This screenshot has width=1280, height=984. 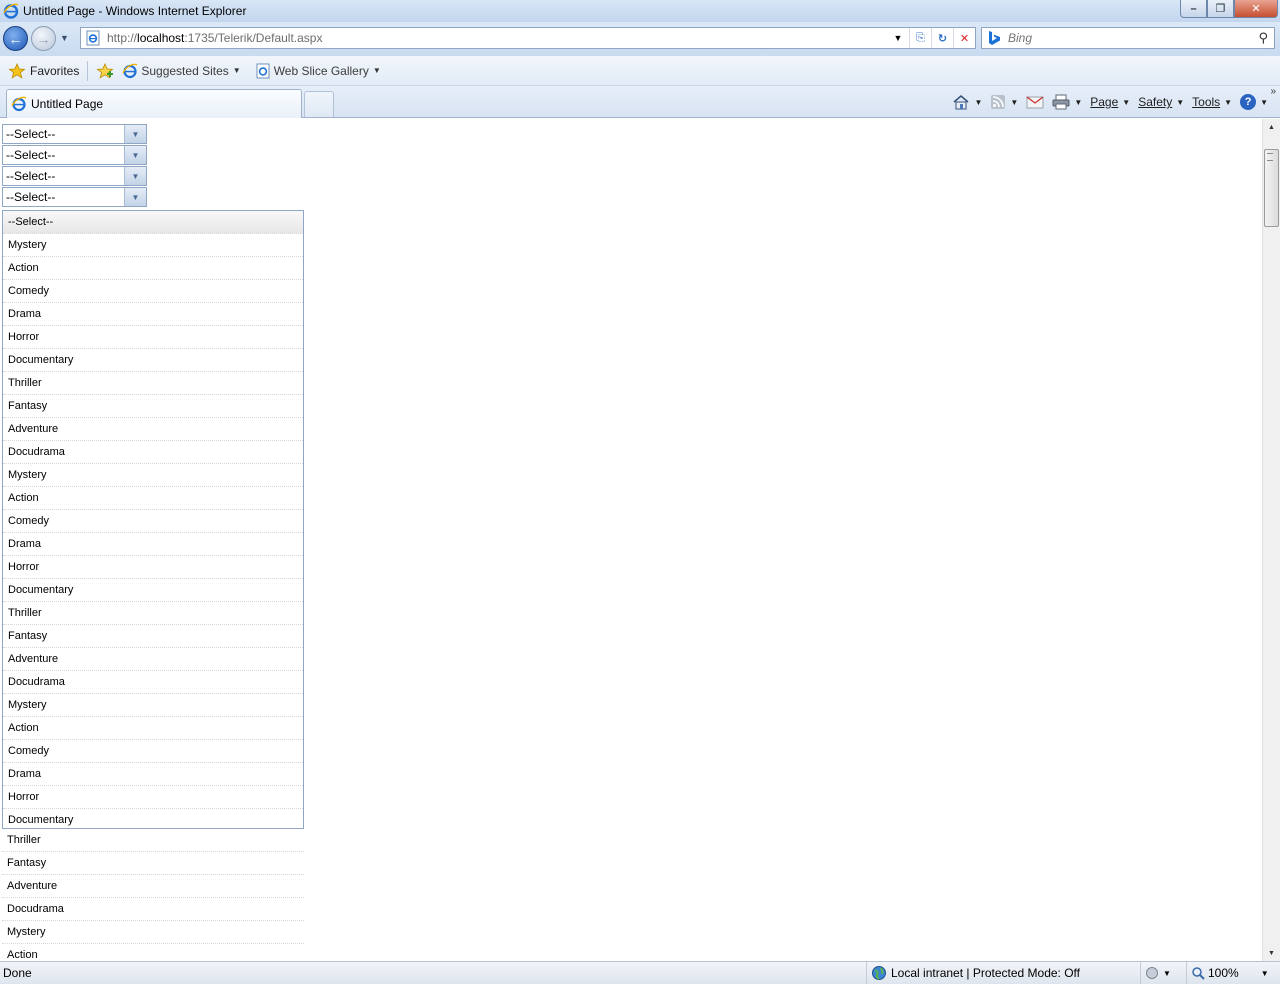 What do you see at coordinates (920, 38) in the screenshot?
I see `compatibility-view-icon: ⎘` at bounding box center [920, 38].